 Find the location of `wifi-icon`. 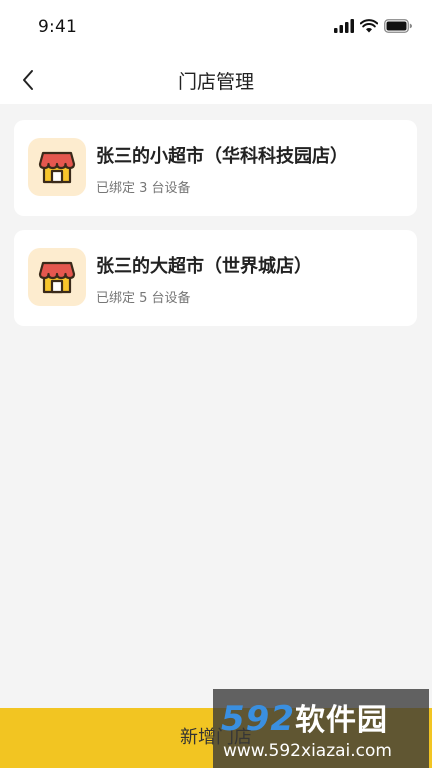

wifi-icon is located at coordinates (369, 26).